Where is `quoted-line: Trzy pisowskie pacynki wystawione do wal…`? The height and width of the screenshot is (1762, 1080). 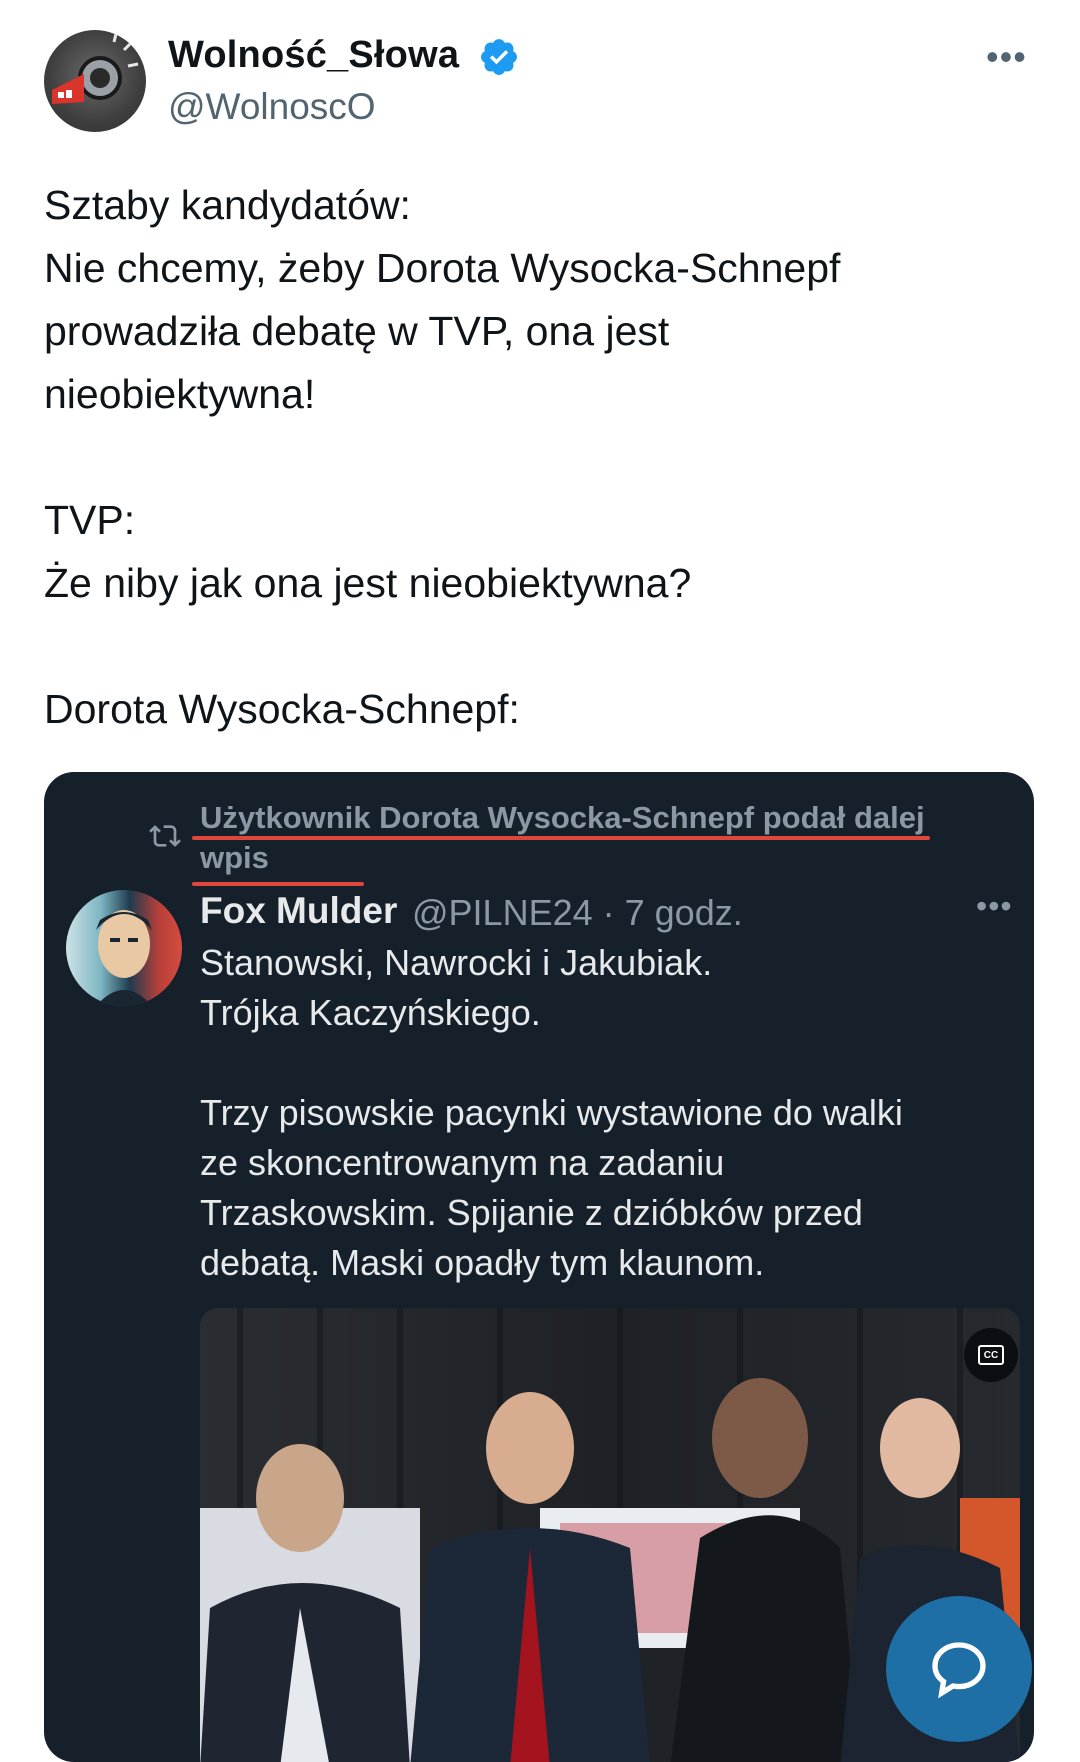
quoted-line: Trzy pisowskie pacynki wystawione do wal… is located at coordinates (551, 1112).